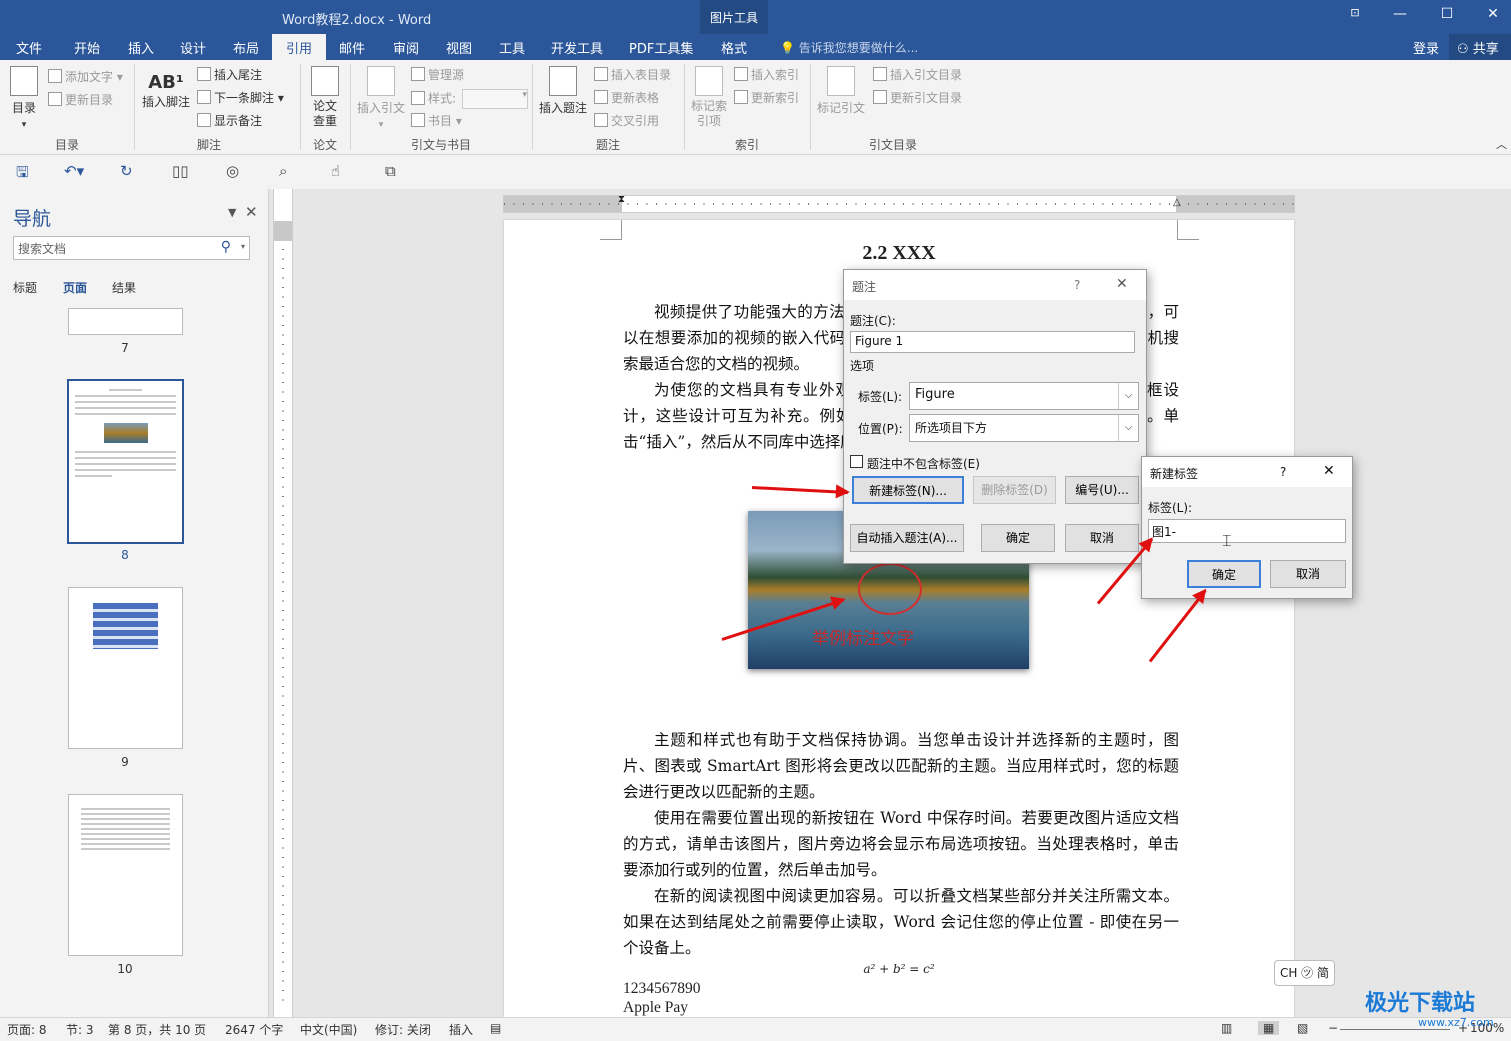 The height and width of the screenshot is (1041, 1511). Describe the element at coordinates (325, 97) in the screenshot. I see `paper-check-button: 论文查重` at that location.